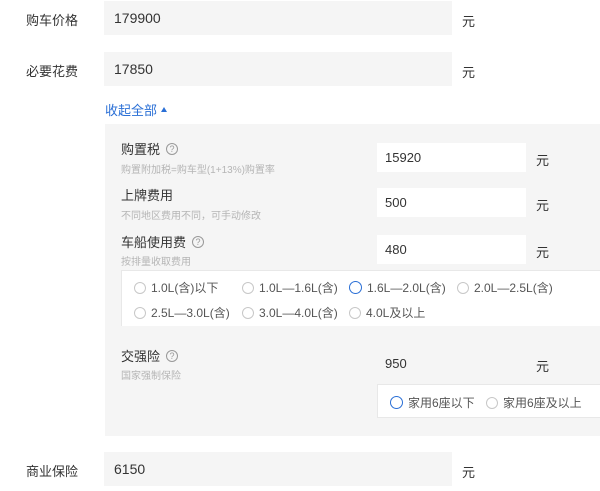 The height and width of the screenshot is (491, 600). Describe the element at coordinates (278, 69) in the screenshot. I see `required-cost-input: 17850` at that location.